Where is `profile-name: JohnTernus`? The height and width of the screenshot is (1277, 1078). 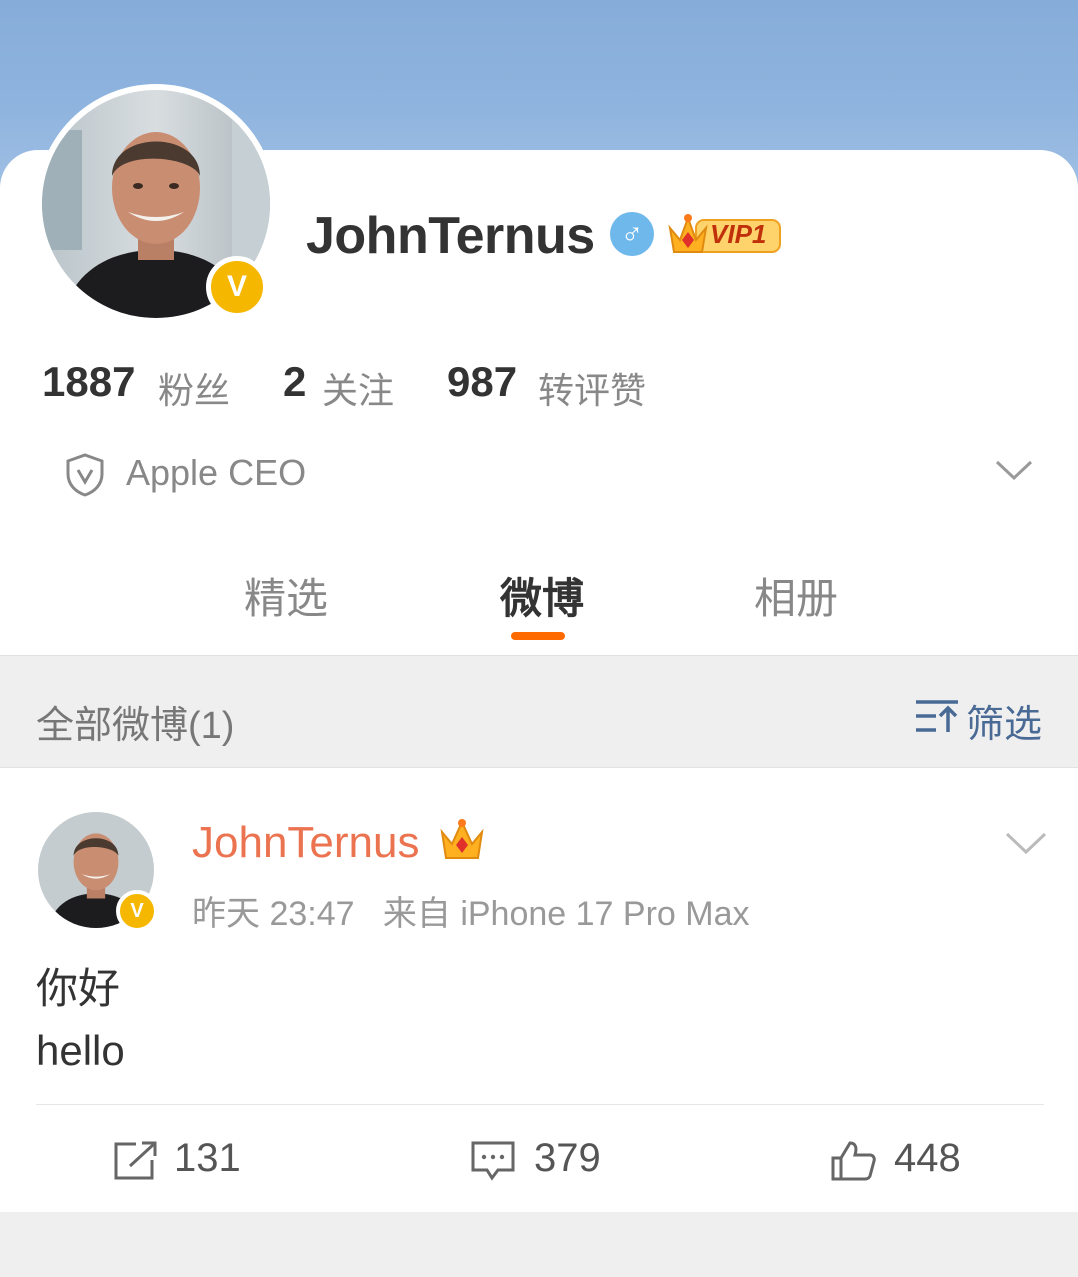 profile-name: JohnTernus is located at coordinates (450, 236).